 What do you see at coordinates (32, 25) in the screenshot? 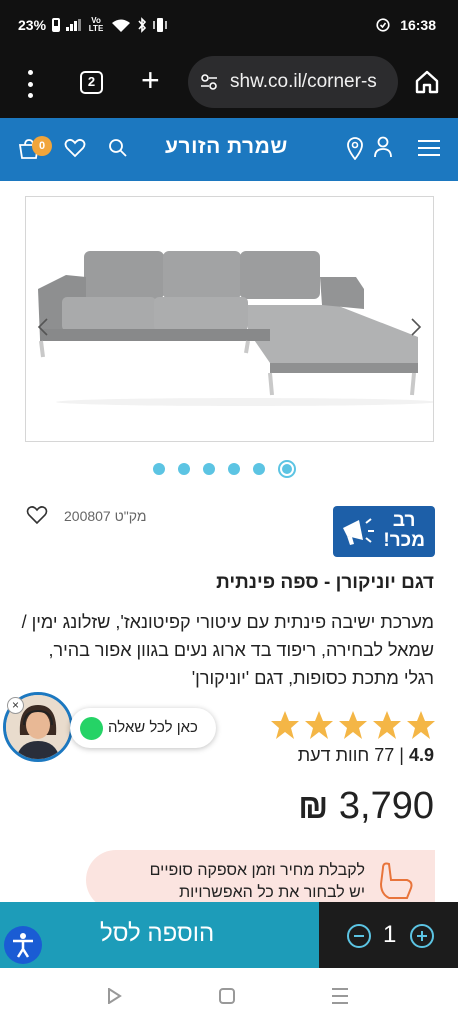
I see `battery-percent: 23%` at bounding box center [32, 25].